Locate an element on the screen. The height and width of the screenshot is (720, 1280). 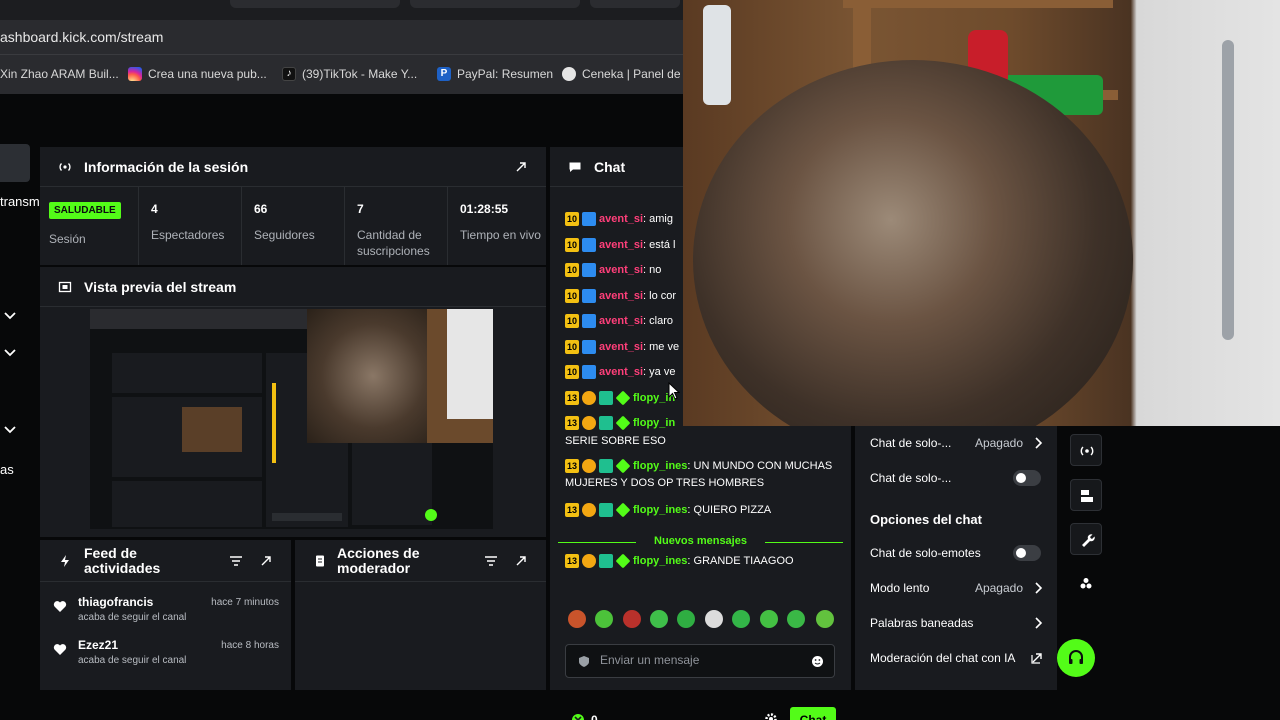
feed-user: Ezez21 is located at coordinates (98, 645).